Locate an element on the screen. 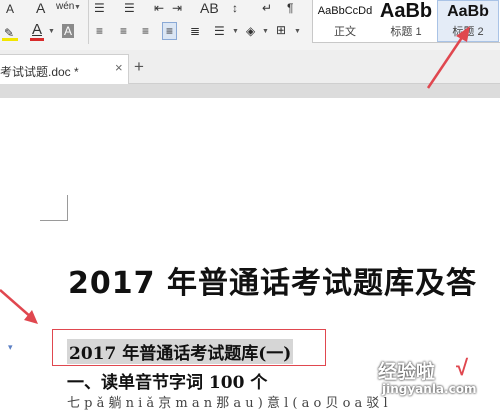 Image resolution: width=500 pixels, height=411 pixels. selected-heading: 2017 年普通话考试题库(一) is located at coordinates (180, 351).